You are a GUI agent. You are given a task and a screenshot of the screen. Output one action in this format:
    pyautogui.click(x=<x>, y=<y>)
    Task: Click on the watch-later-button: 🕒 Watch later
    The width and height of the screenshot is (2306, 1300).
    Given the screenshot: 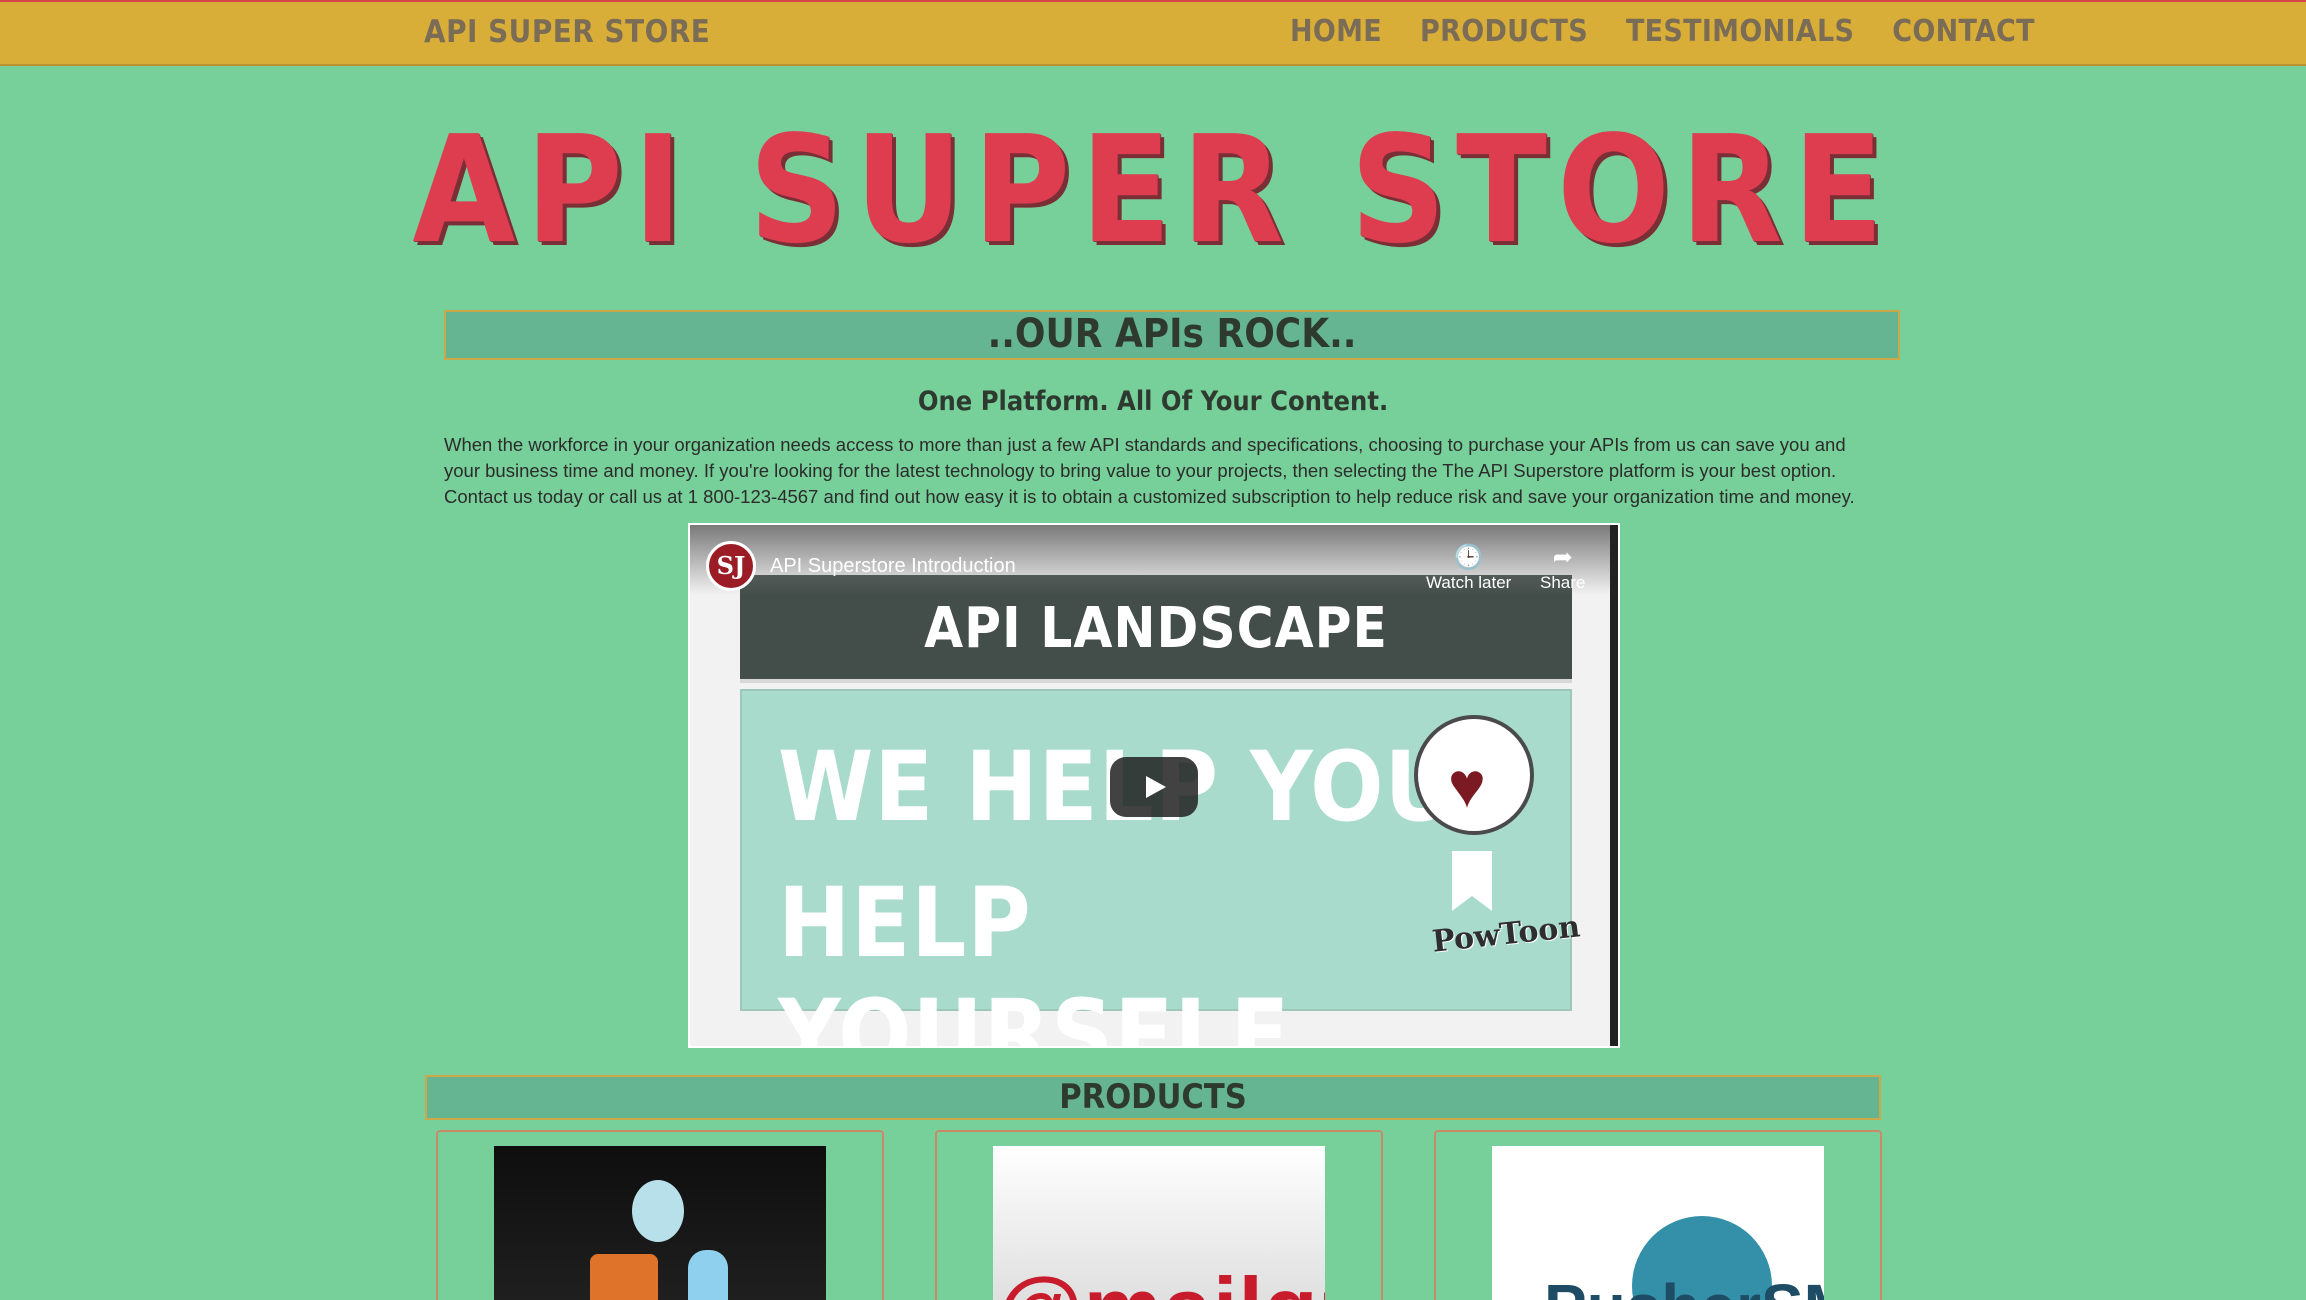 What is the action you would take?
    pyautogui.click(x=1468, y=568)
    